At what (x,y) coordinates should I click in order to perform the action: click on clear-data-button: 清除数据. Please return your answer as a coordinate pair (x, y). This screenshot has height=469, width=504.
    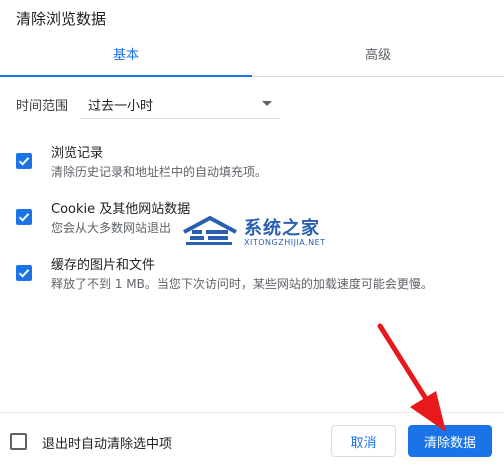
    Looking at the image, I should click on (450, 441).